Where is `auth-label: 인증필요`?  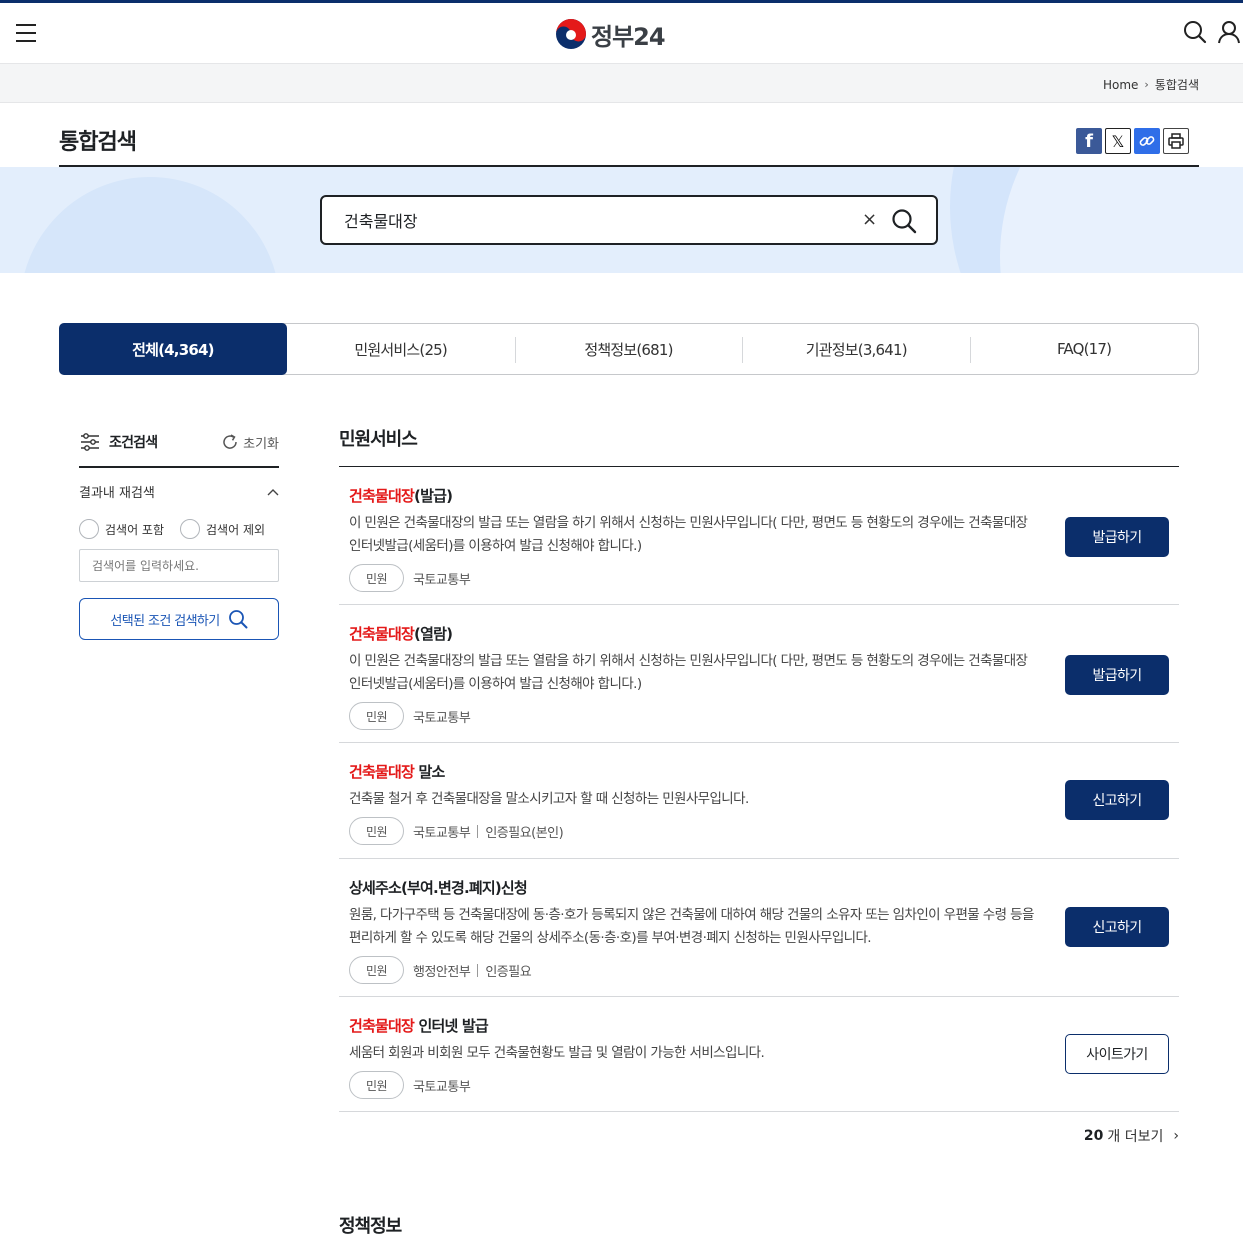
auth-label: 인증필요 is located at coordinates (508, 972).